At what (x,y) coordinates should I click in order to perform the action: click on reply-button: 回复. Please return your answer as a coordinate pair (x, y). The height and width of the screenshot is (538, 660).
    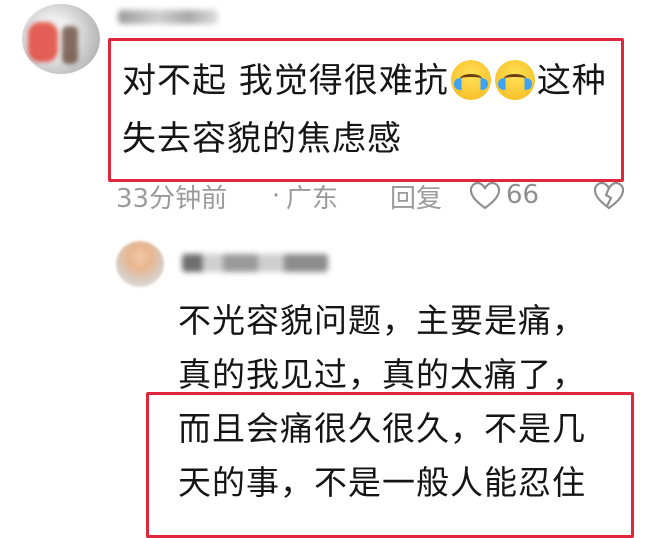
    Looking at the image, I should click on (430, 196).